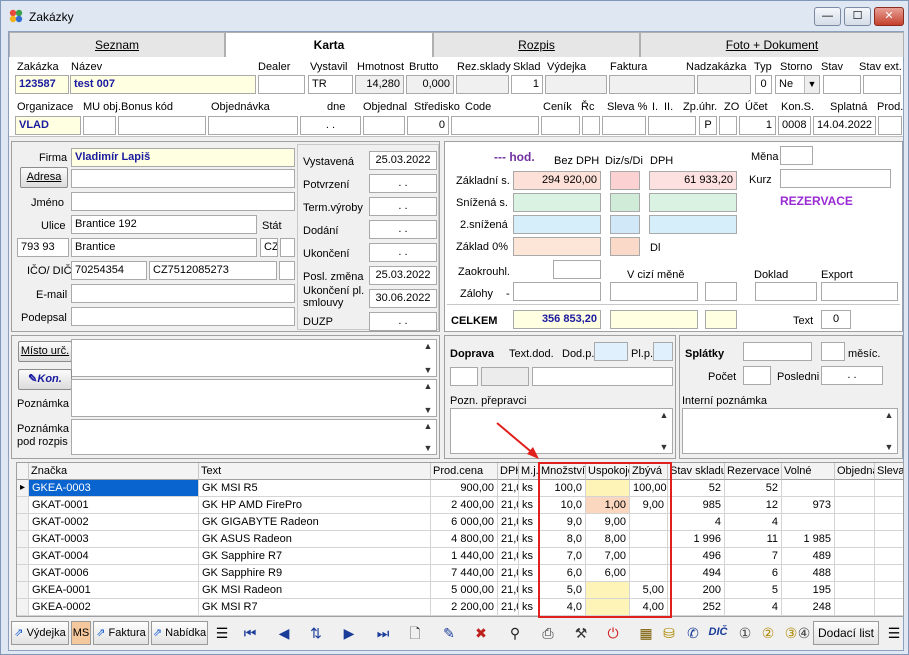 The image size is (909, 655). What do you see at coordinates (718, 633) in the screenshot?
I see `dic-button: DIČ` at bounding box center [718, 633].